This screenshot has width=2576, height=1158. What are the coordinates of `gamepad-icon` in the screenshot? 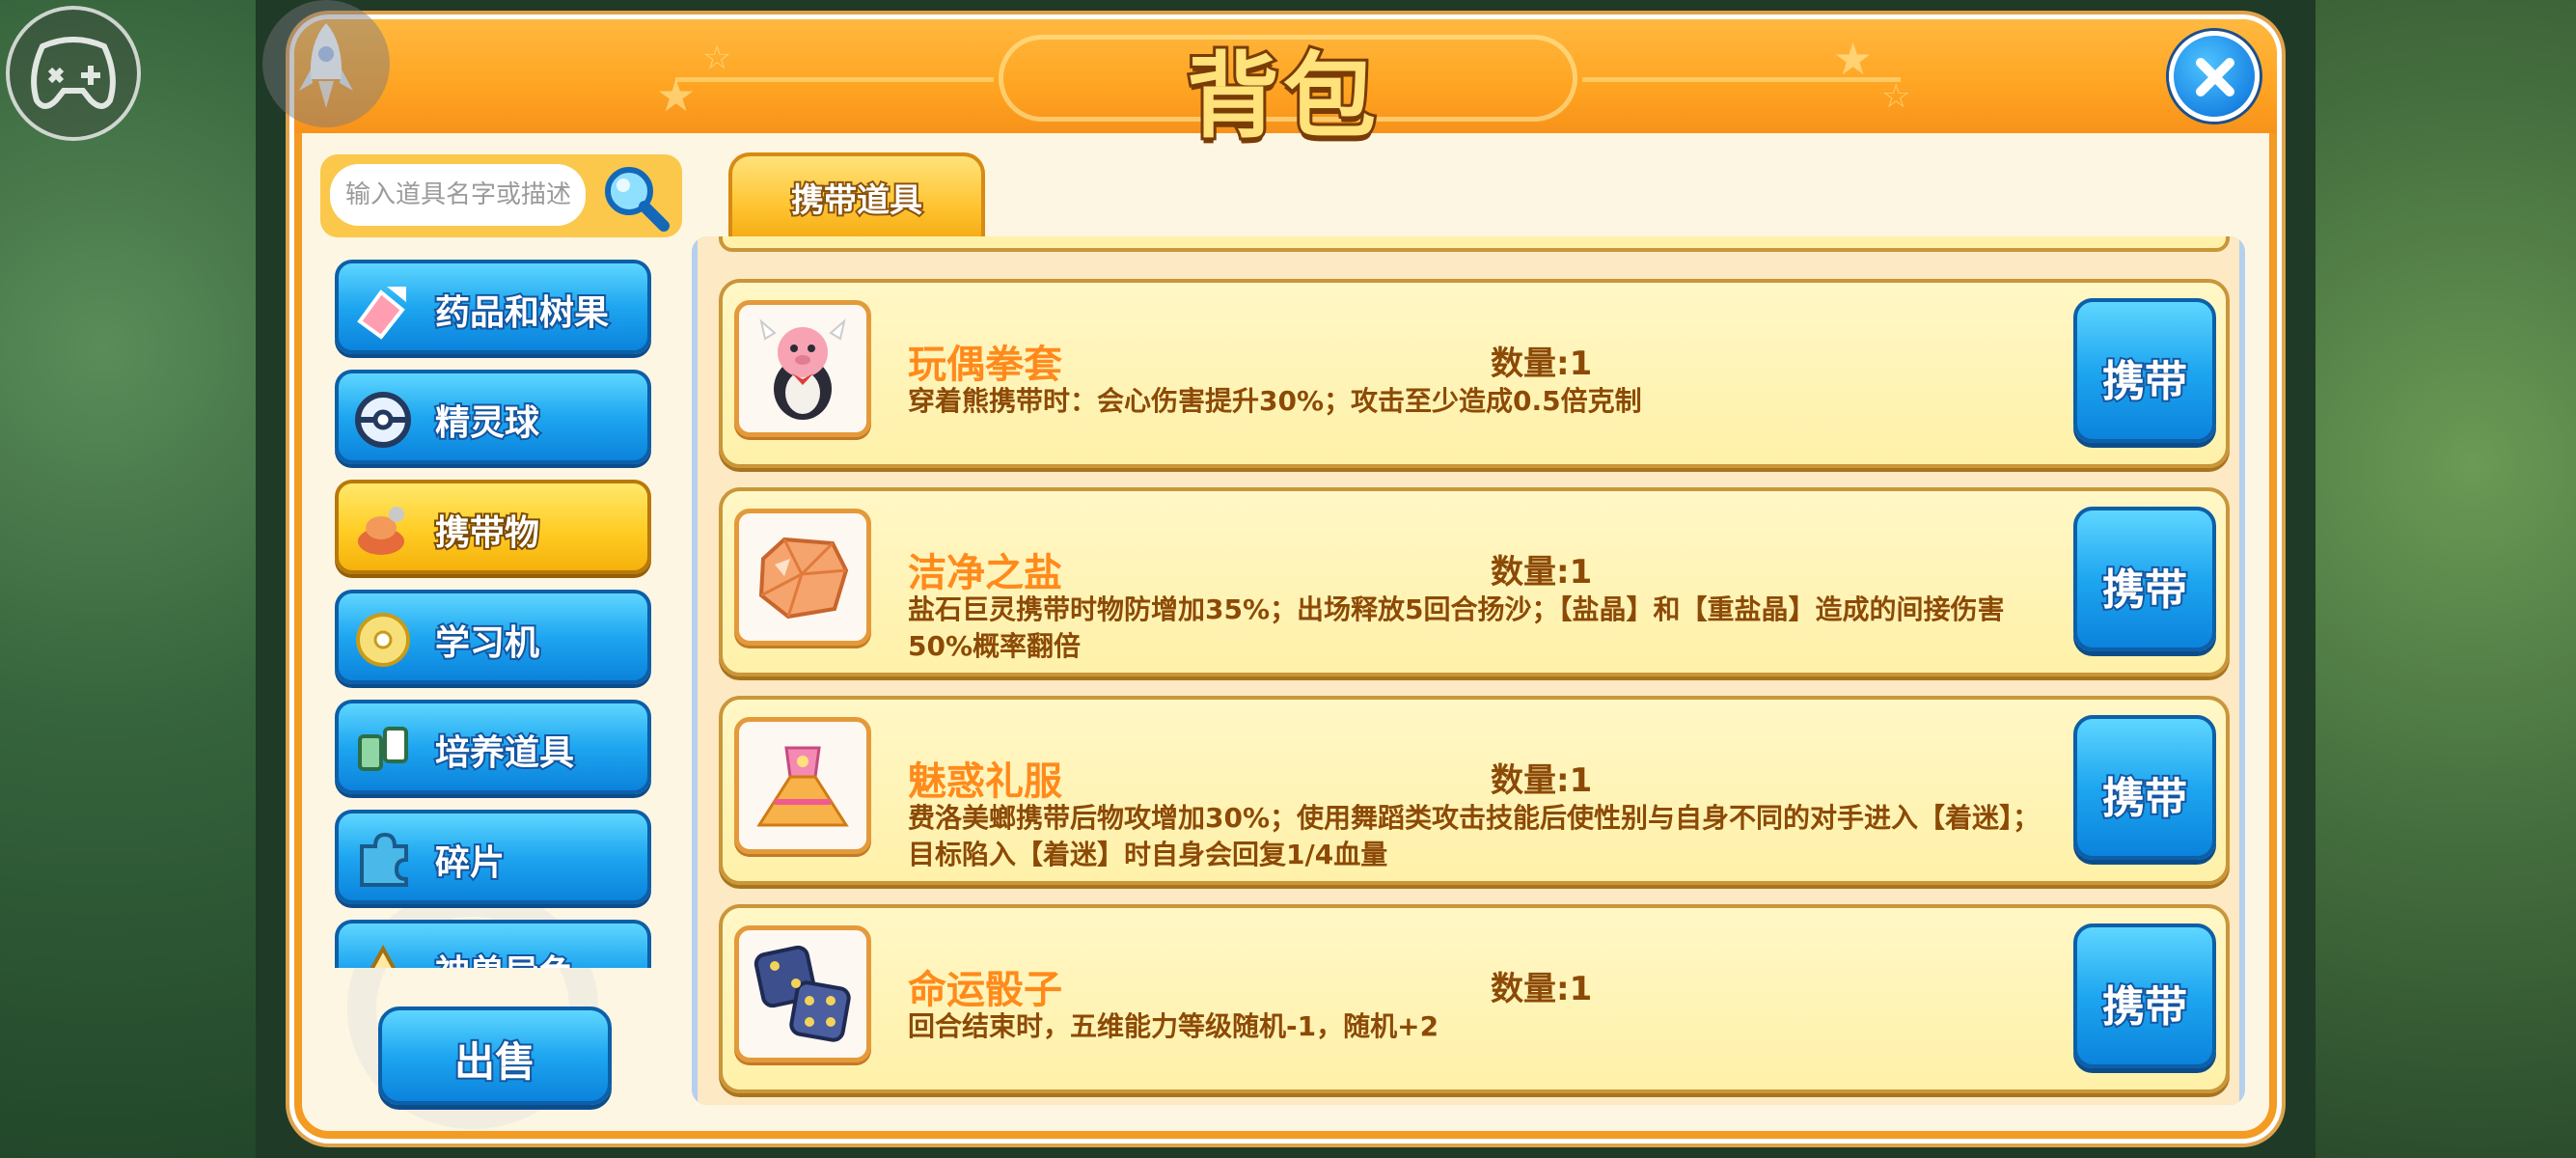 It's located at (74, 73).